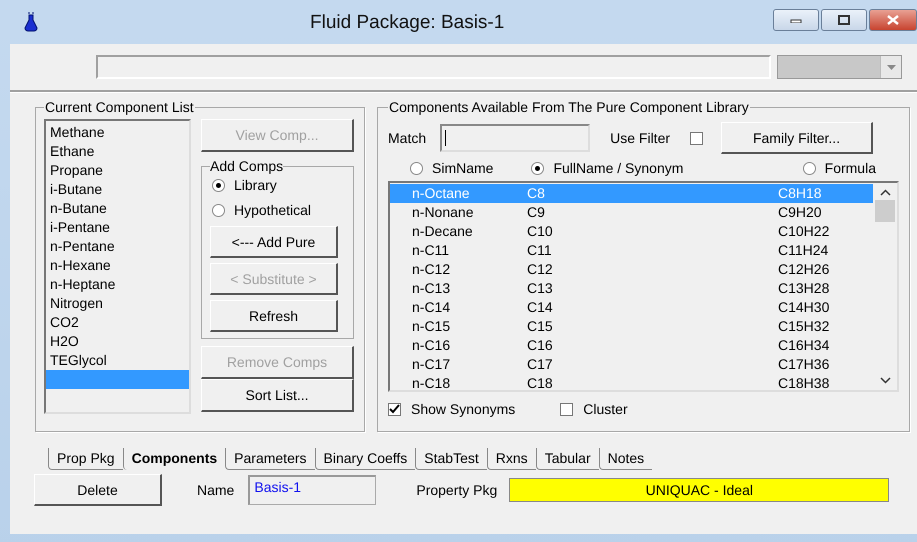 This screenshot has height=542, width=917. Describe the element at coordinates (804, 326) in the screenshot. I see `component-formula: C15H32` at that location.